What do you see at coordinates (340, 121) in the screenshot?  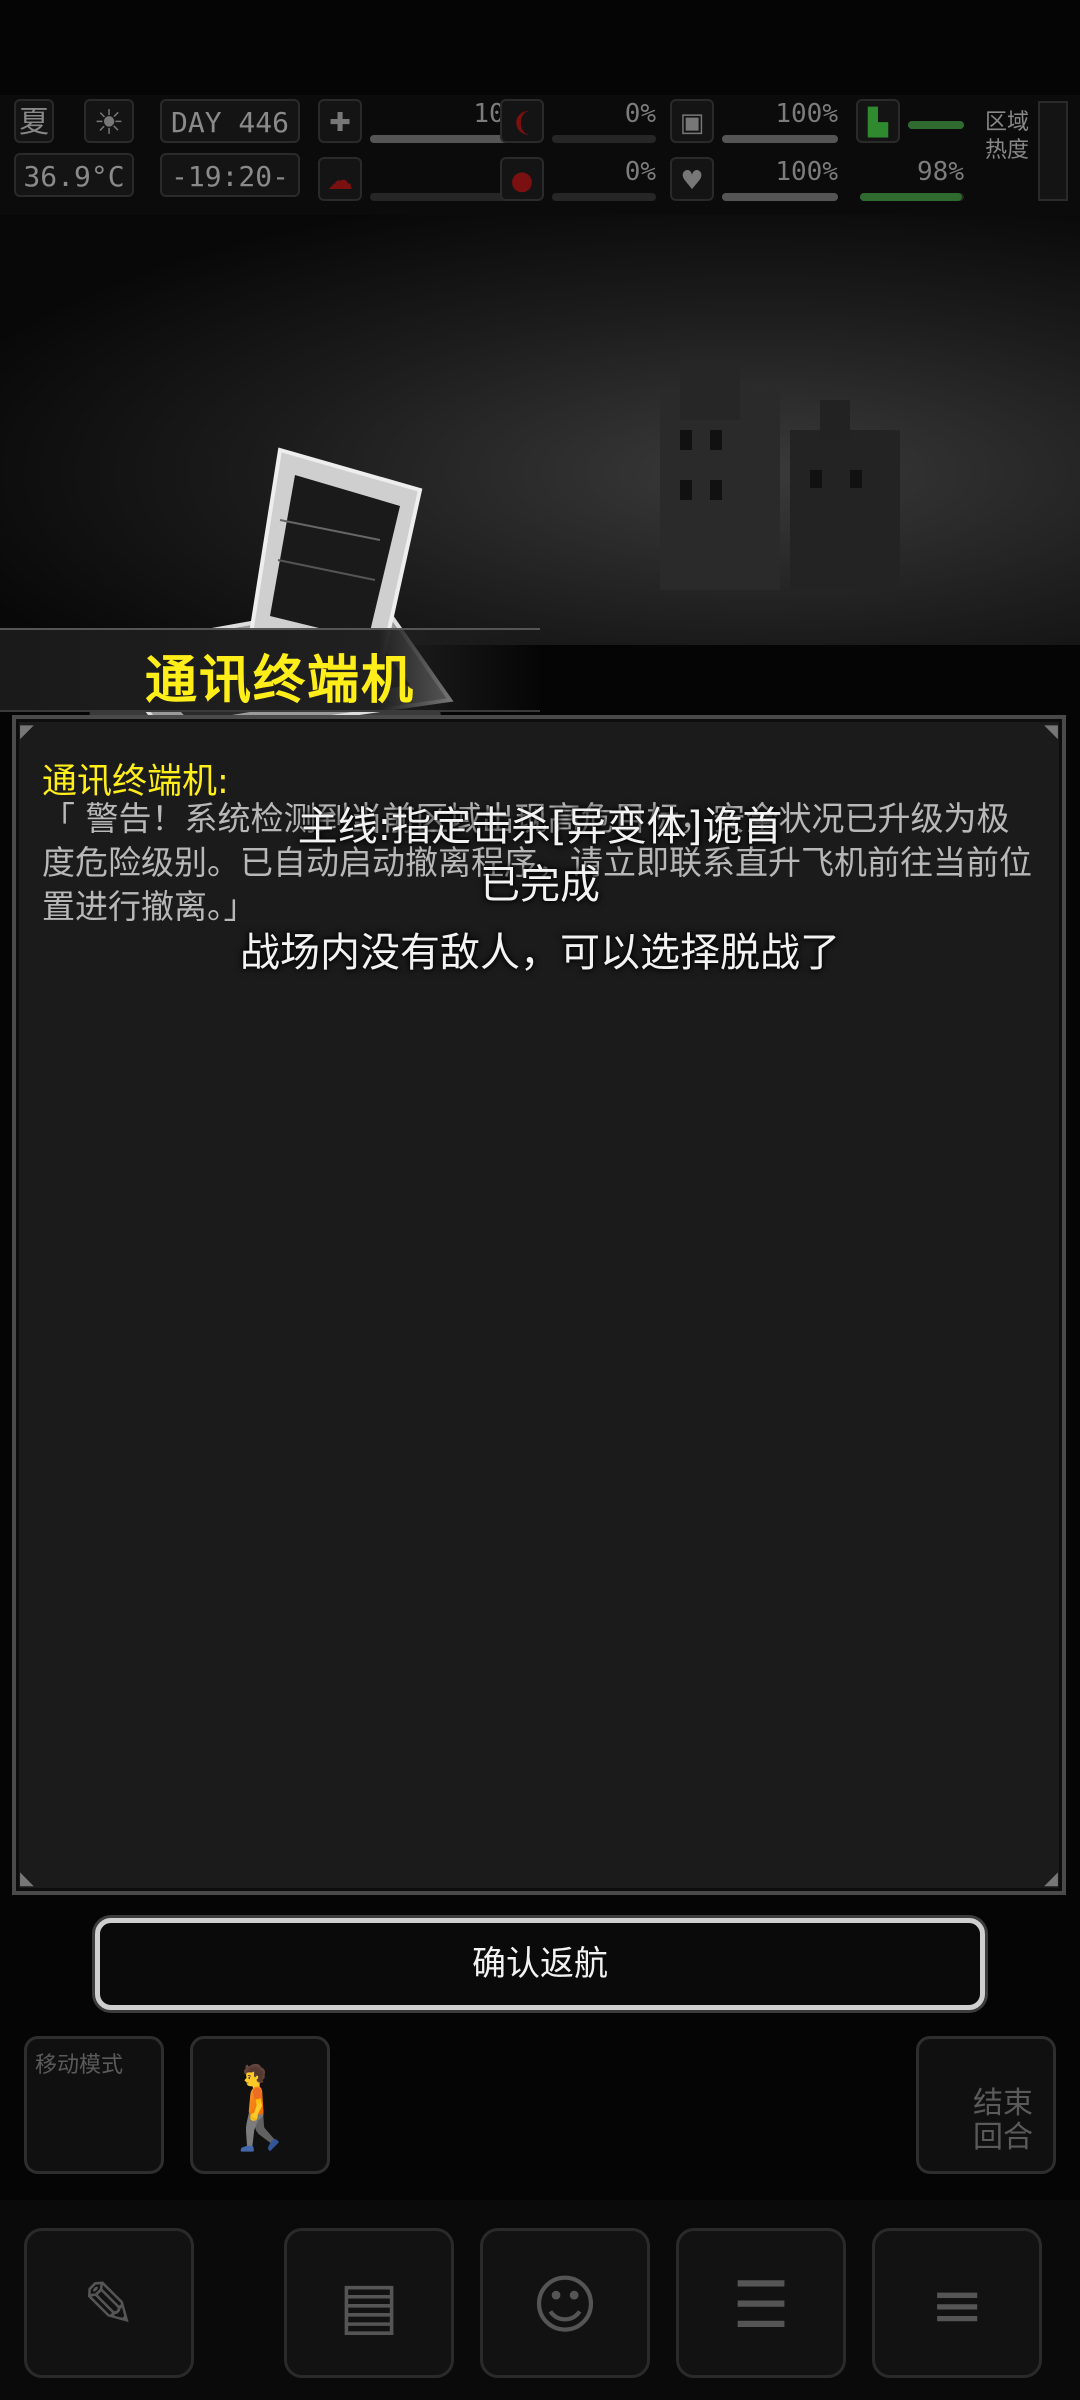 I see `medkit-icon: ✚` at bounding box center [340, 121].